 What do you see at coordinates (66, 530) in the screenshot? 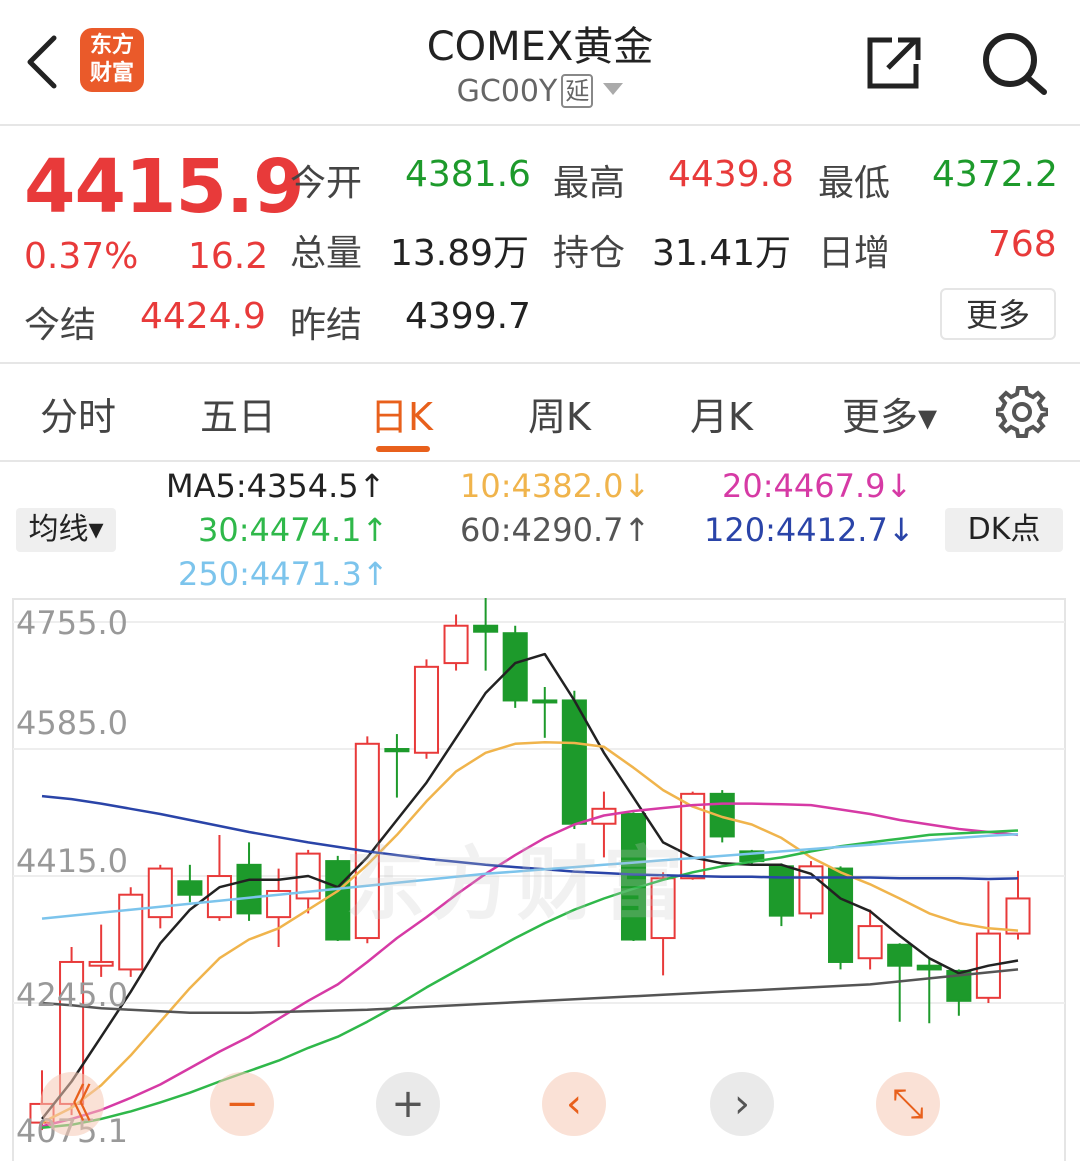
I see `ma-selector-button: 均线▾` at bounding box center [66, 530].